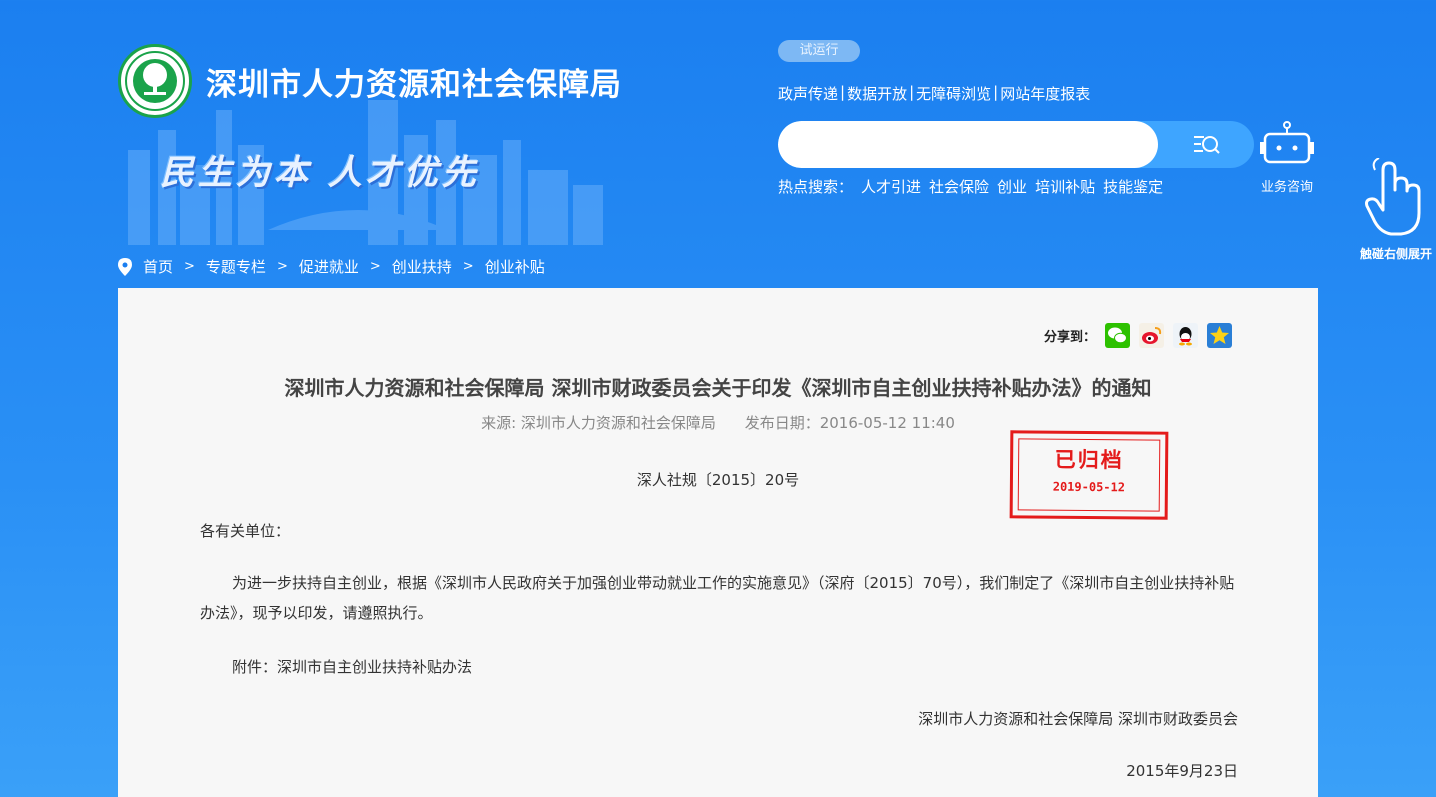 Image resolution: width=1436 pixels, height=797 pixels. I want to click on side-touch-label: 触碰右侧展开, so click(1395, 254).